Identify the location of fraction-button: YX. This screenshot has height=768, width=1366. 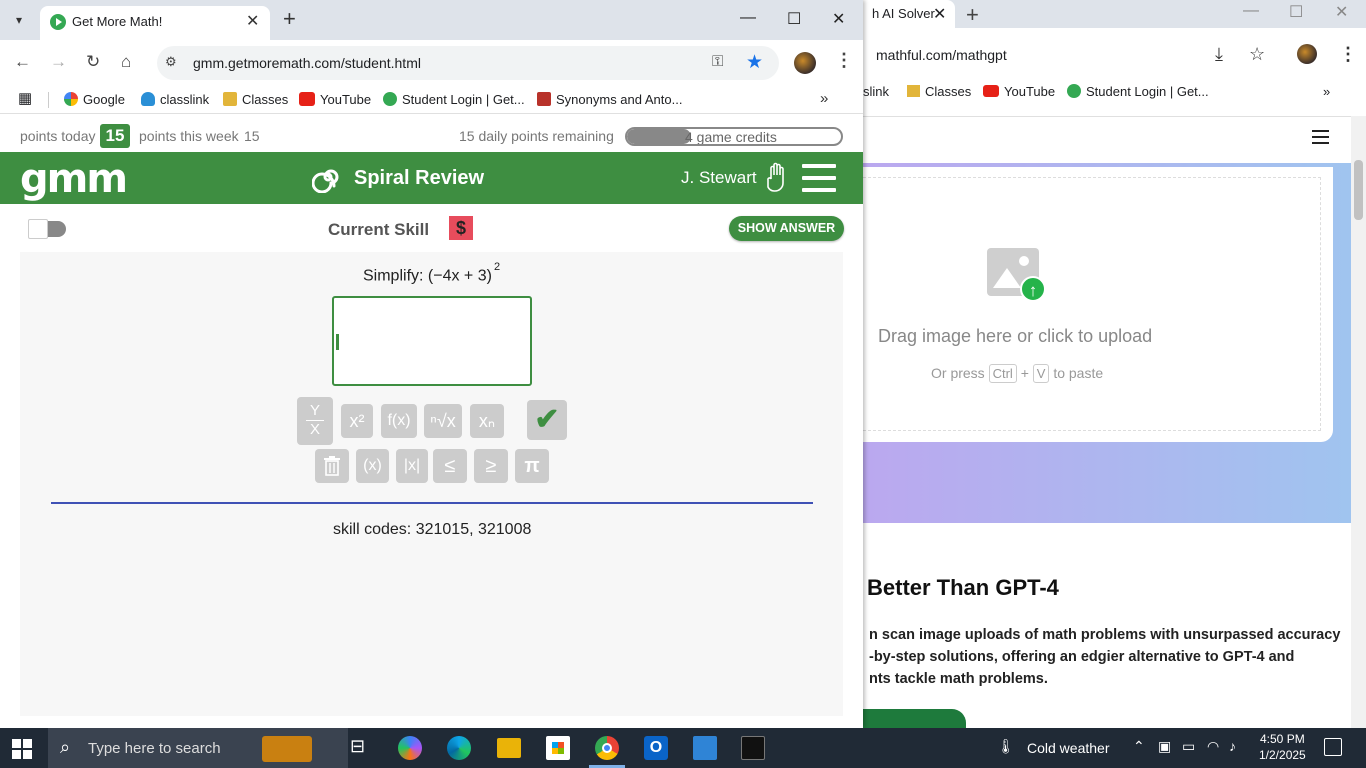
(315, 421).